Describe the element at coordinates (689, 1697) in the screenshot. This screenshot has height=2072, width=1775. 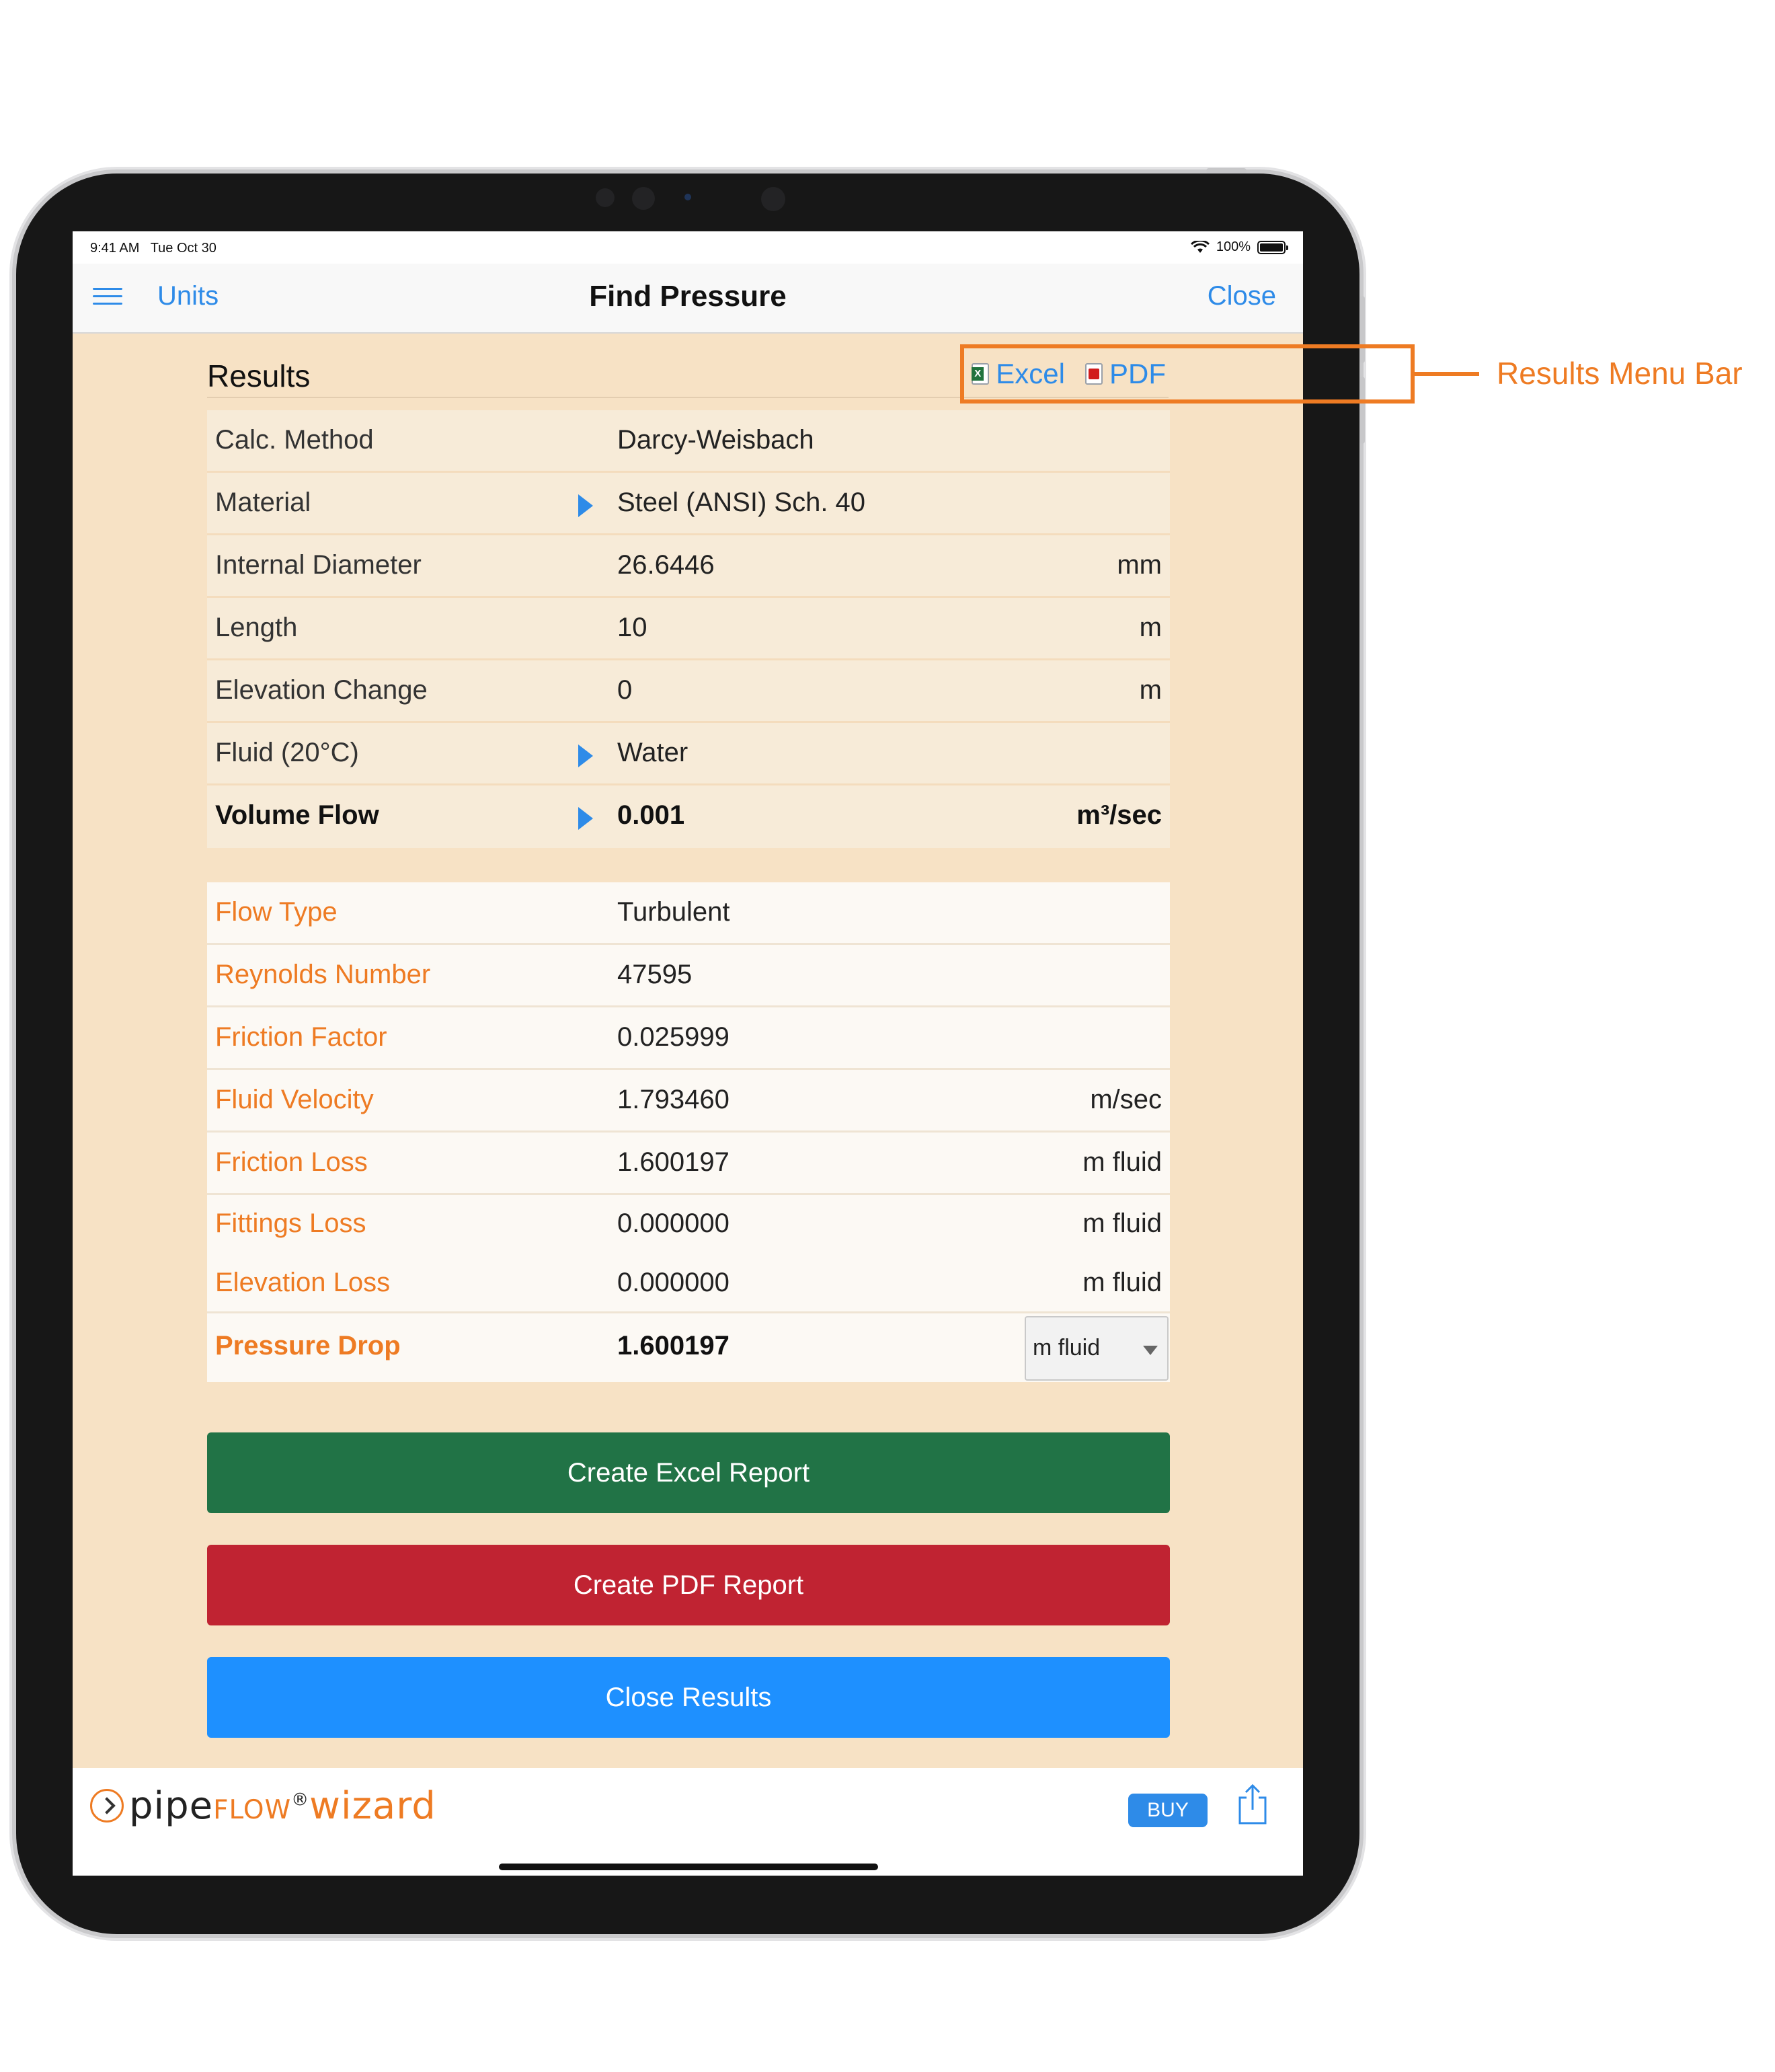
I see `close-results-button: Close Results` at that location.